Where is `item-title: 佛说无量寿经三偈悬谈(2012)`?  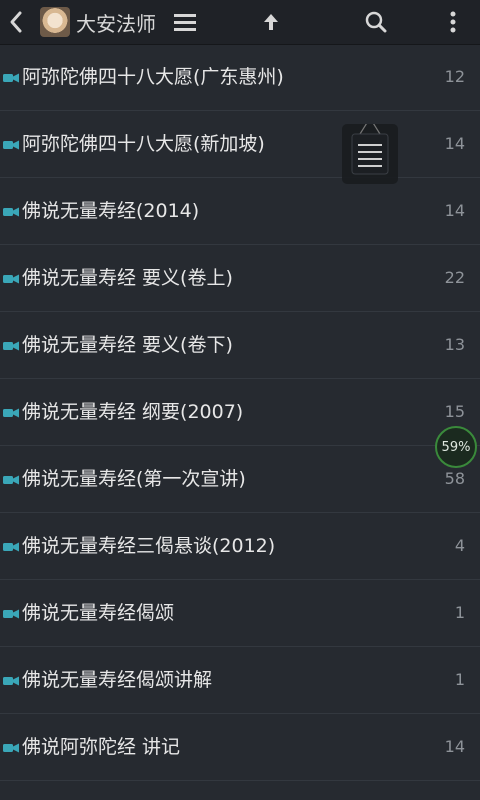
item-title: 佛说无量寿经三偈悬谈(2012) is located at coordinates (149, 546).